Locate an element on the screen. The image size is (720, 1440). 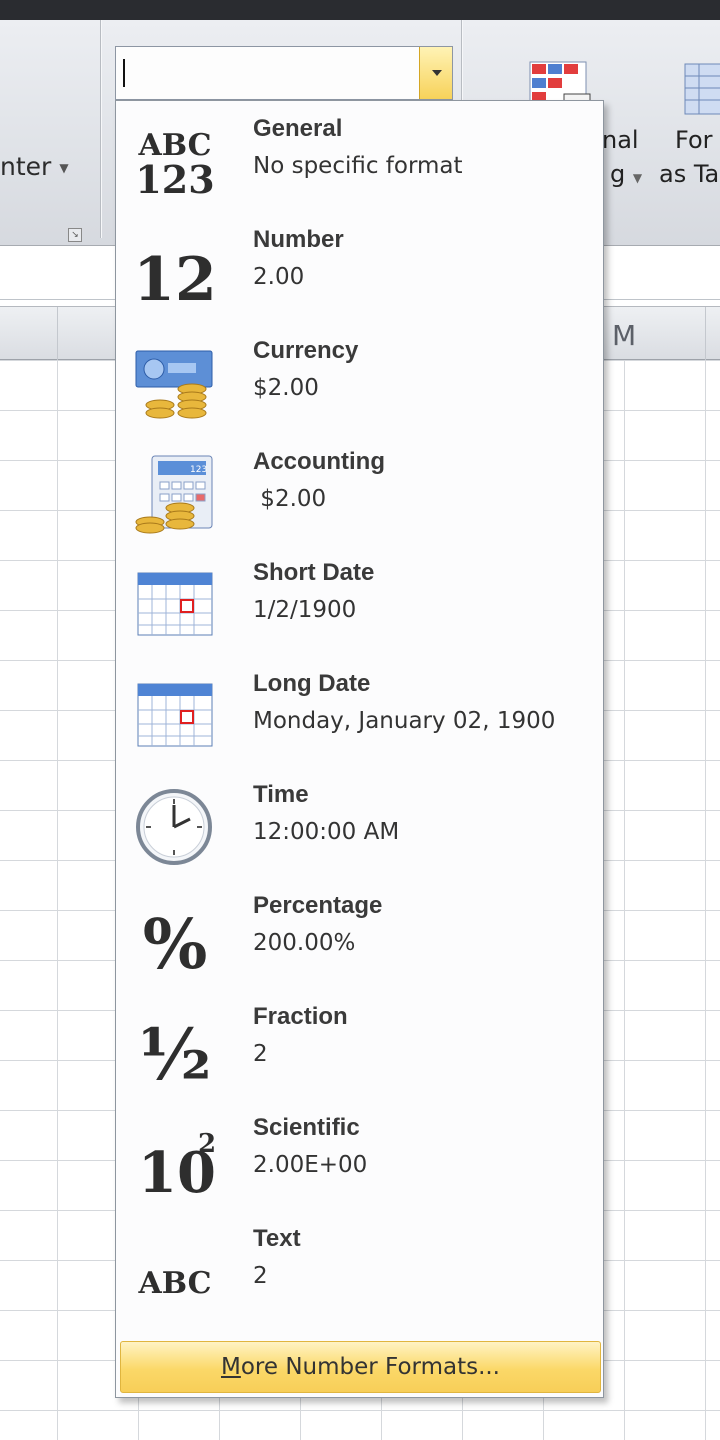
ribbon-group-separator is located at coordinates (100, 129).